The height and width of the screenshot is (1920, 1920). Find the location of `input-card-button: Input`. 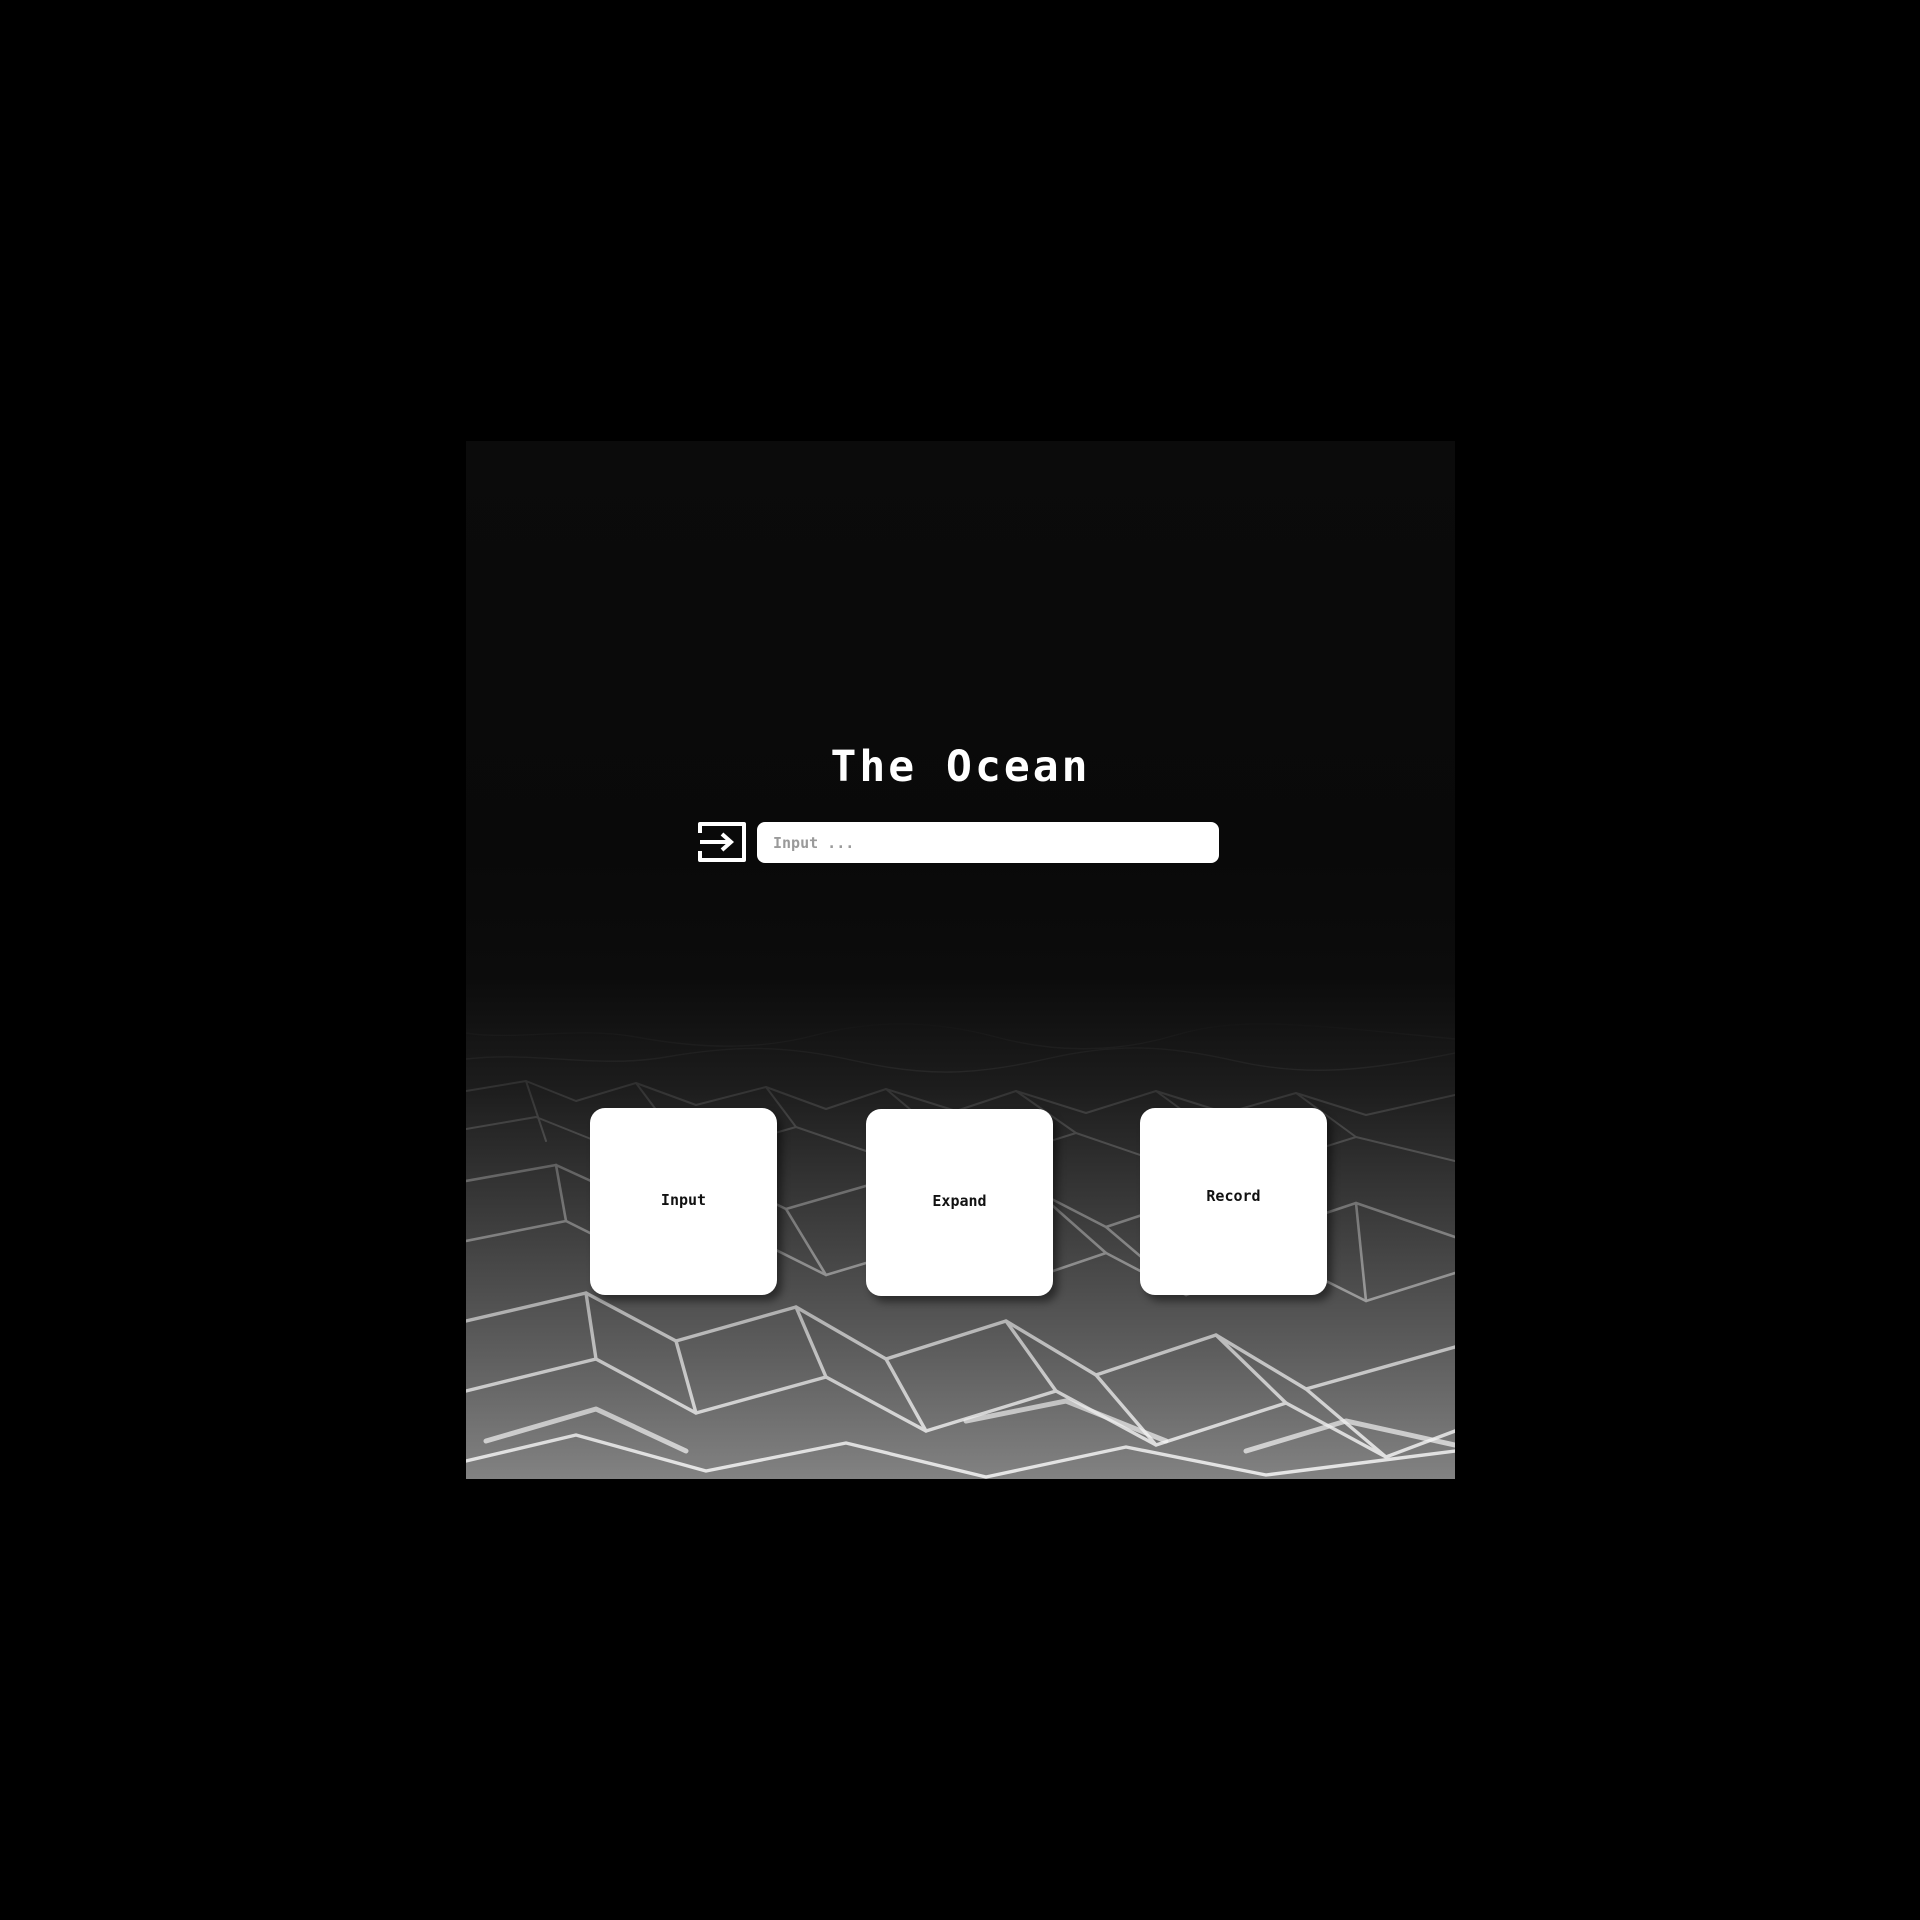

input-card-button: Input is located at coordinates (683, 1201).